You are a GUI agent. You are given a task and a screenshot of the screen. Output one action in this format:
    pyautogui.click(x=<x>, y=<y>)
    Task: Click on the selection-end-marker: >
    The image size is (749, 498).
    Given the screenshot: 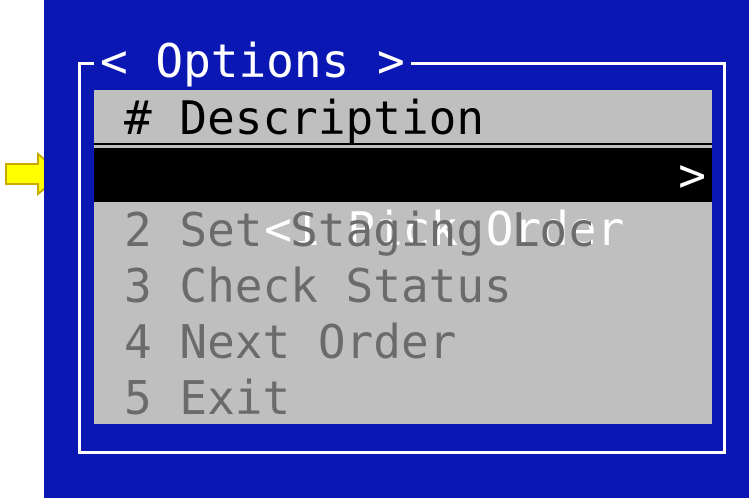 What is the action you would take?
    pyautogui.click(x=692, y=175)
    